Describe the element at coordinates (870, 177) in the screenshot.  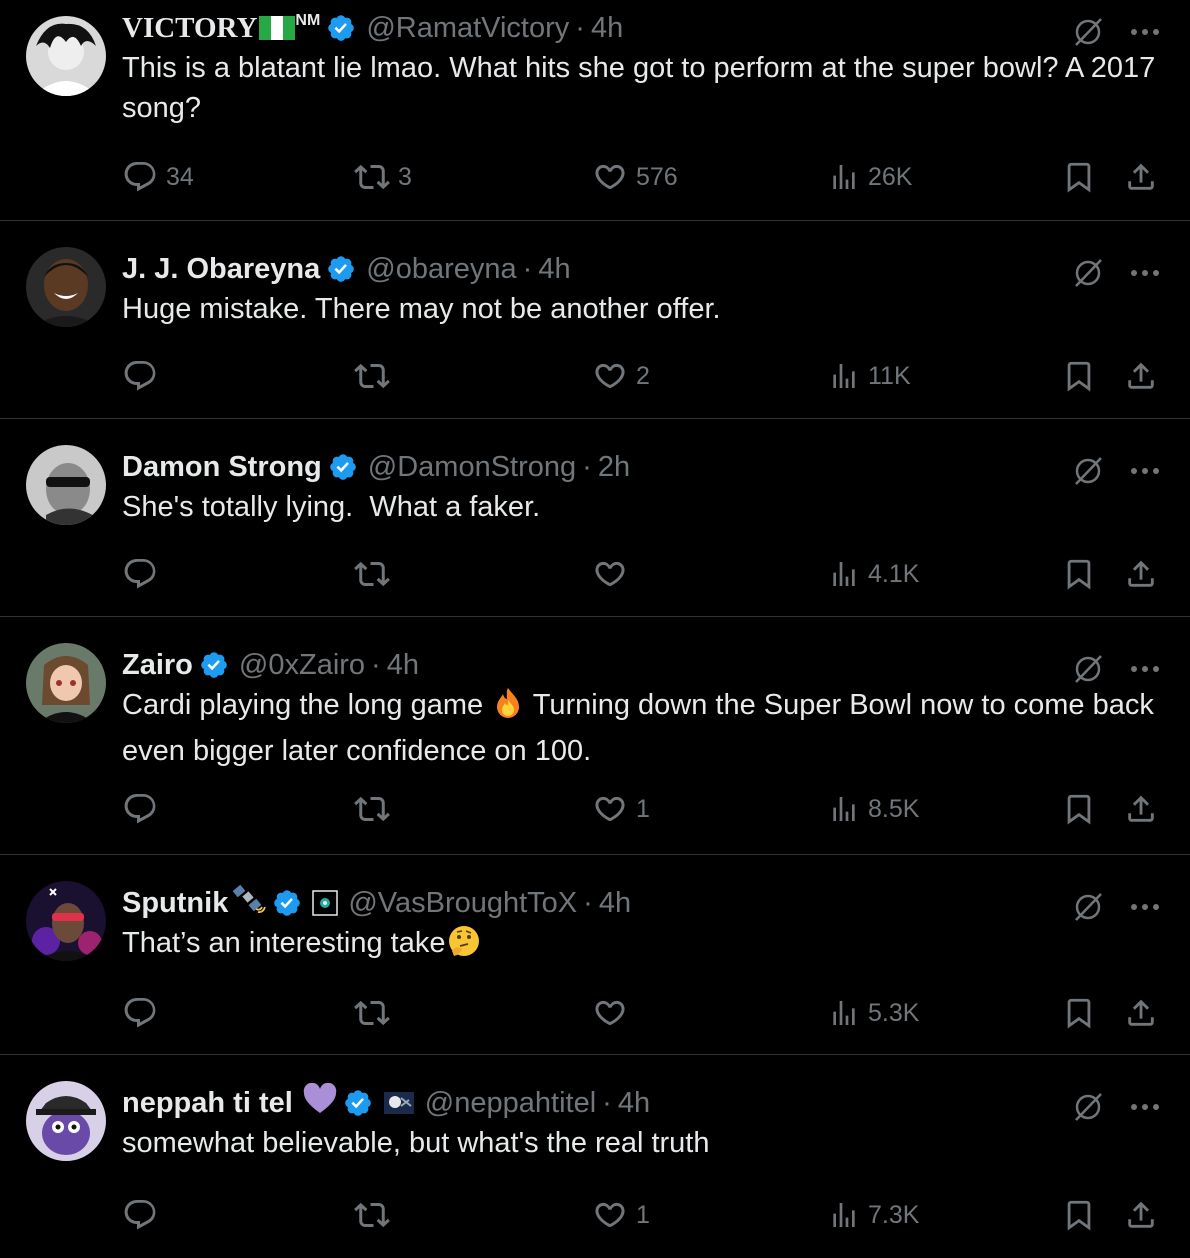
I see `views-button: 26K` at that location.